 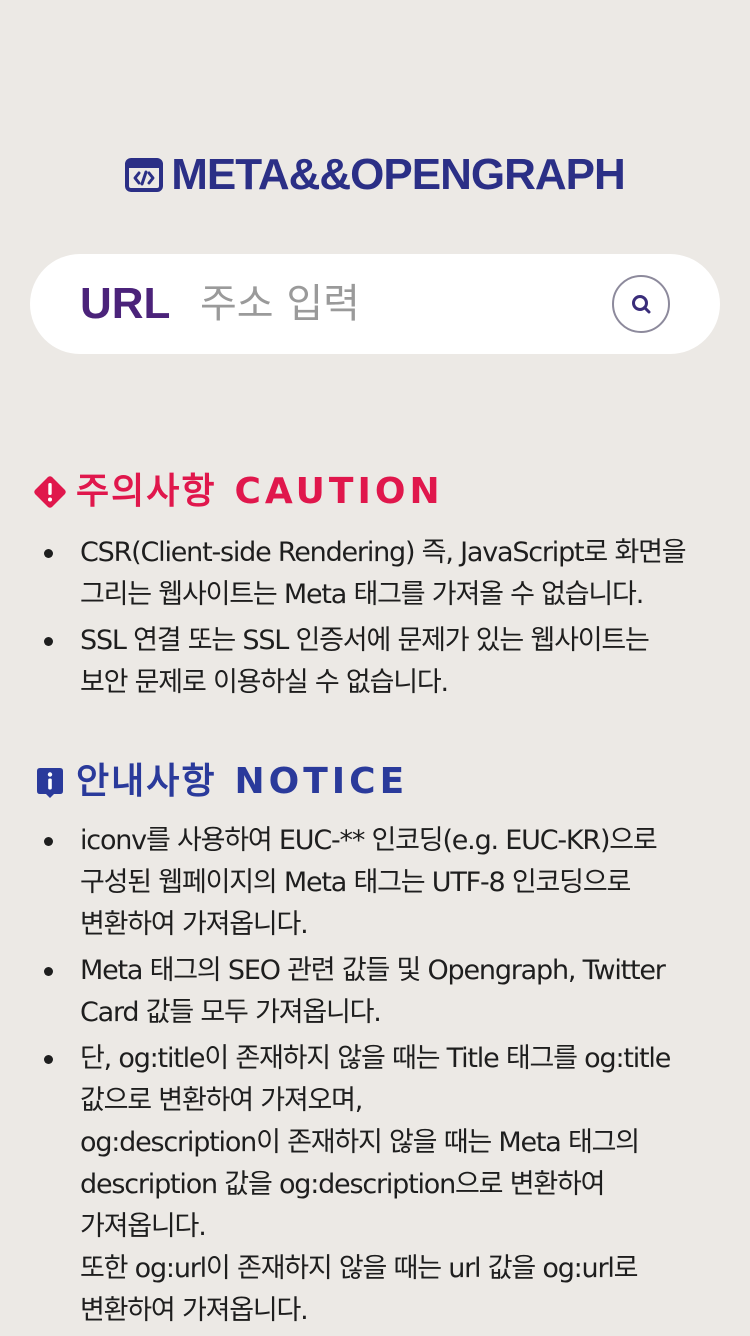 I want to click on url-input, so click(x=400, y=304).